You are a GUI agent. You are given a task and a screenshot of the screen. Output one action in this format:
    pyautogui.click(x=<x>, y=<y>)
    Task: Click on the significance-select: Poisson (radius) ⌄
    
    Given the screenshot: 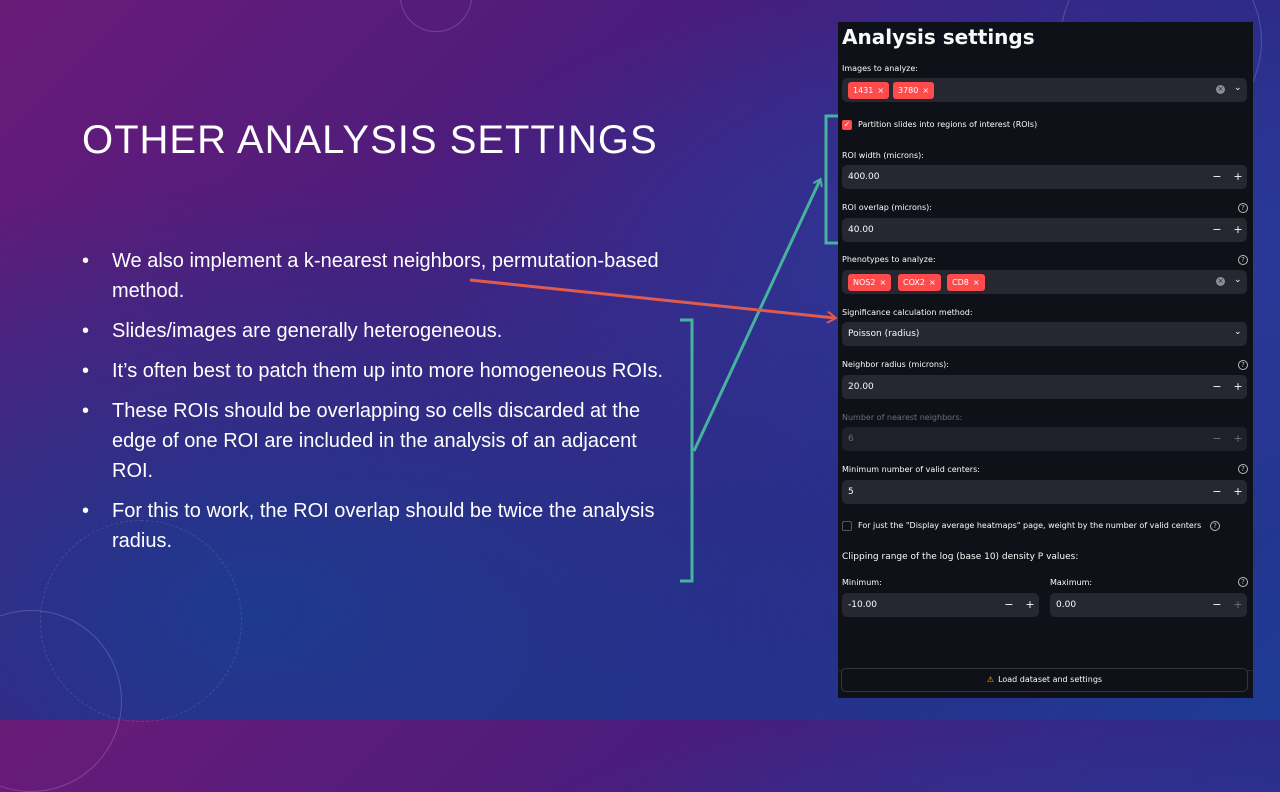 What is the action you would take?
    pyautogui.click(x=1044, y=334)
    